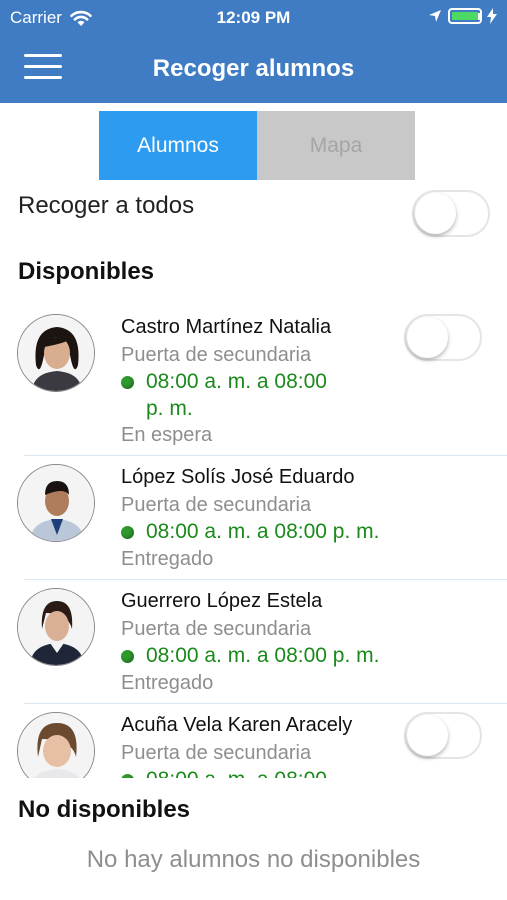  What do you see at coordinates (492, 16) in the screenshot?
I see `charging-bolt-icon` at bounding box center [492, 16].